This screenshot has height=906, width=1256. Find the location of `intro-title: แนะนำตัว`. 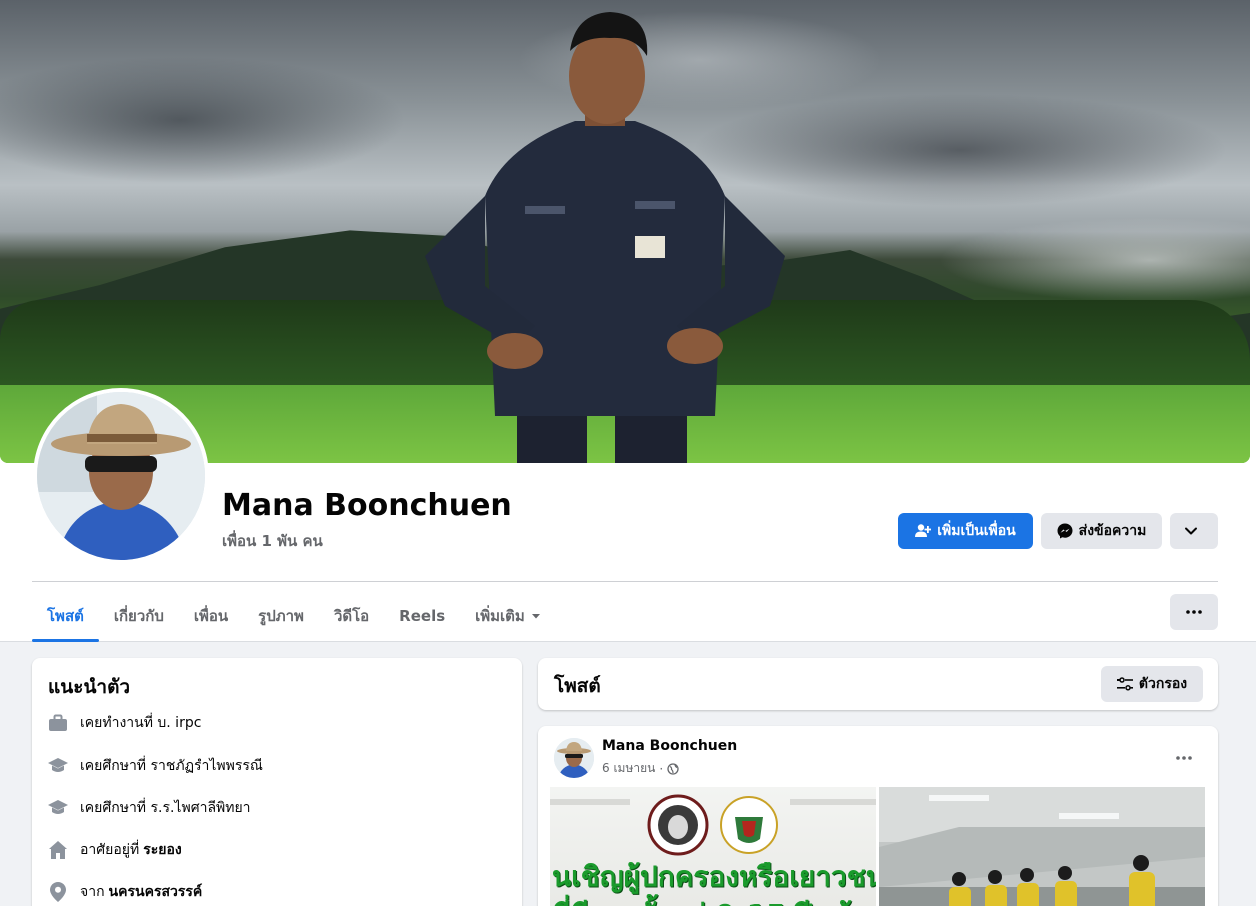

intro-title: แนะนำตัว is located at coordinates (89, 687).